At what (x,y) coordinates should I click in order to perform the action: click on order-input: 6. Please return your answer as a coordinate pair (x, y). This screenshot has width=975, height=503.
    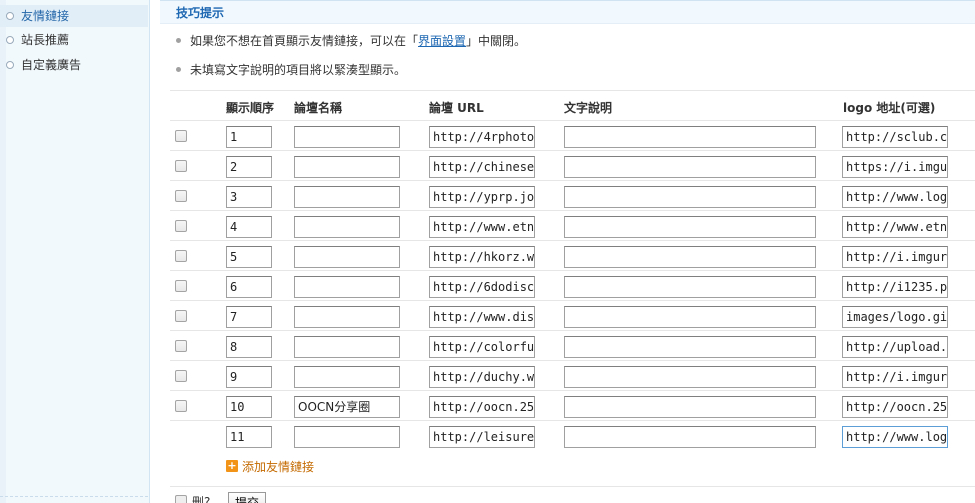
    Looking at the image, I should click on (249, 287).